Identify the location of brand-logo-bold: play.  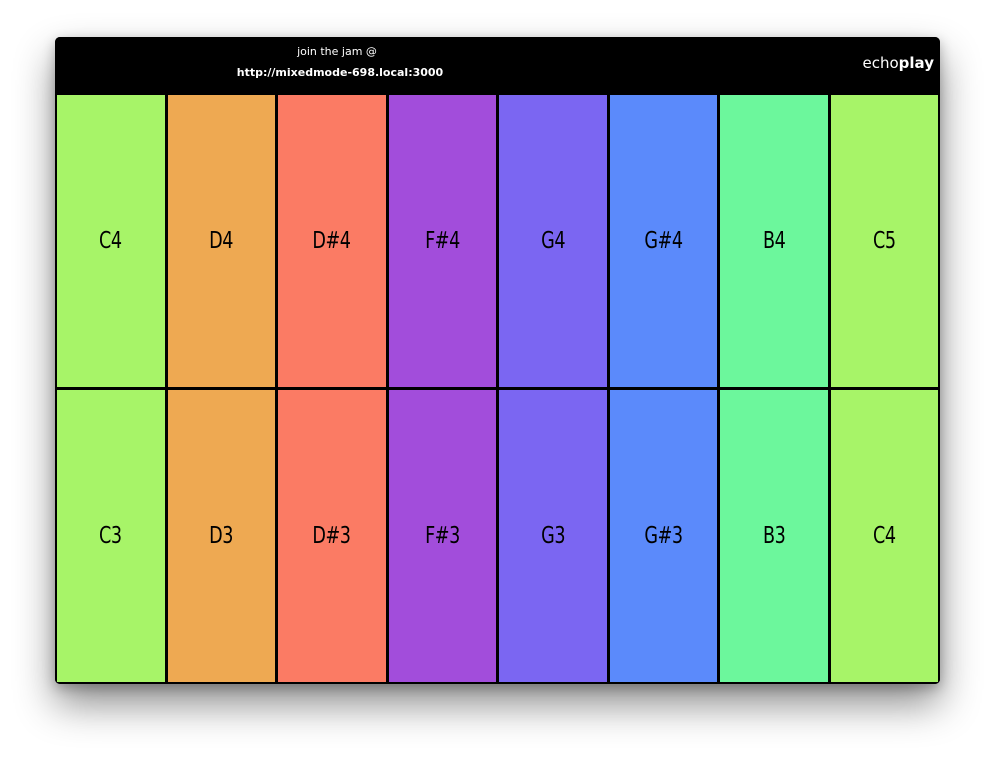
(916, 63).